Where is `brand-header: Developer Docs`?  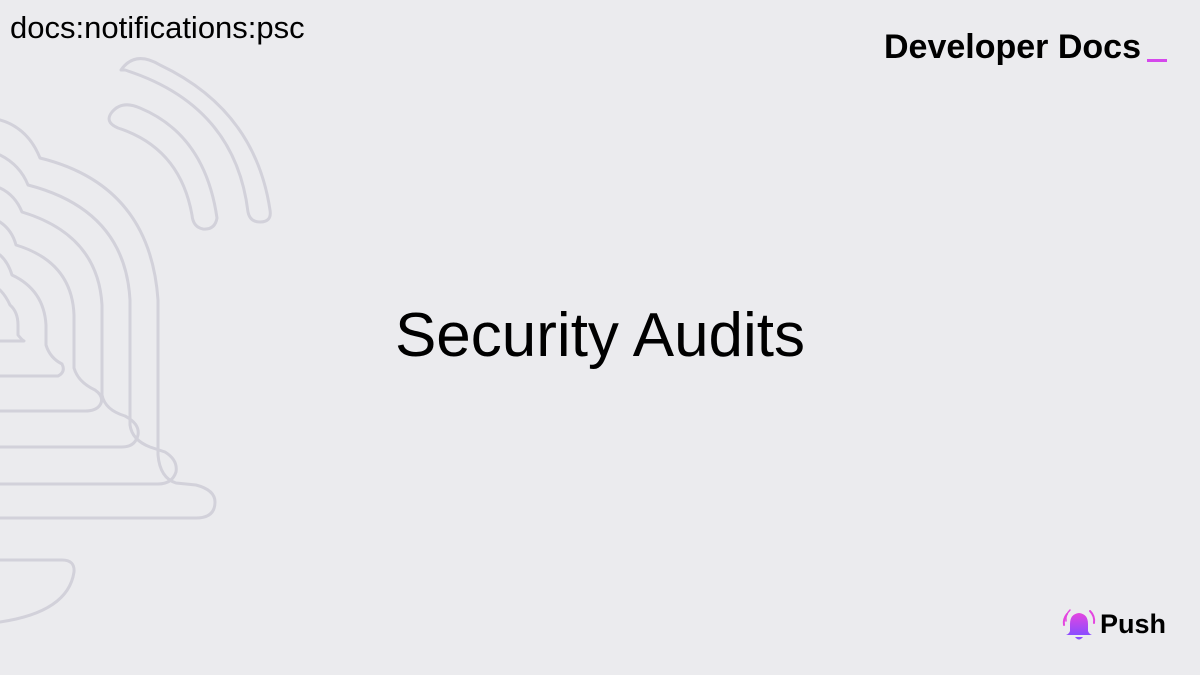 brand-header: Developer Docs is located at coordinates (1025, 47).